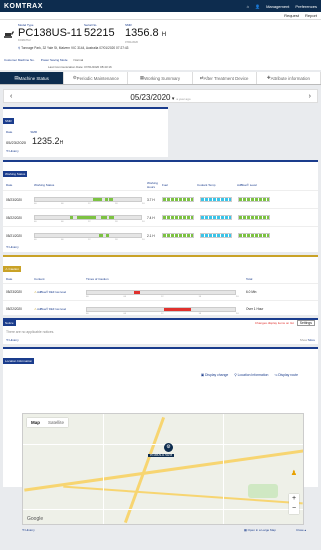 The image size is (321, 550). I want to click on col-fuel: Fuel, so click(165, 185).